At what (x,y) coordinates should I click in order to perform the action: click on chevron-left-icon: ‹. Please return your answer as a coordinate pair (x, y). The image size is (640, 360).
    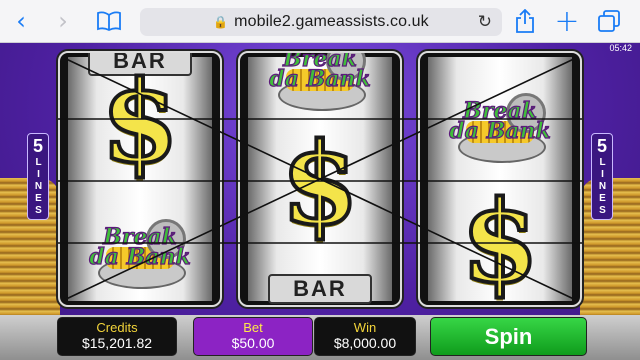
    Looking at the image, I should click on (21, 21).